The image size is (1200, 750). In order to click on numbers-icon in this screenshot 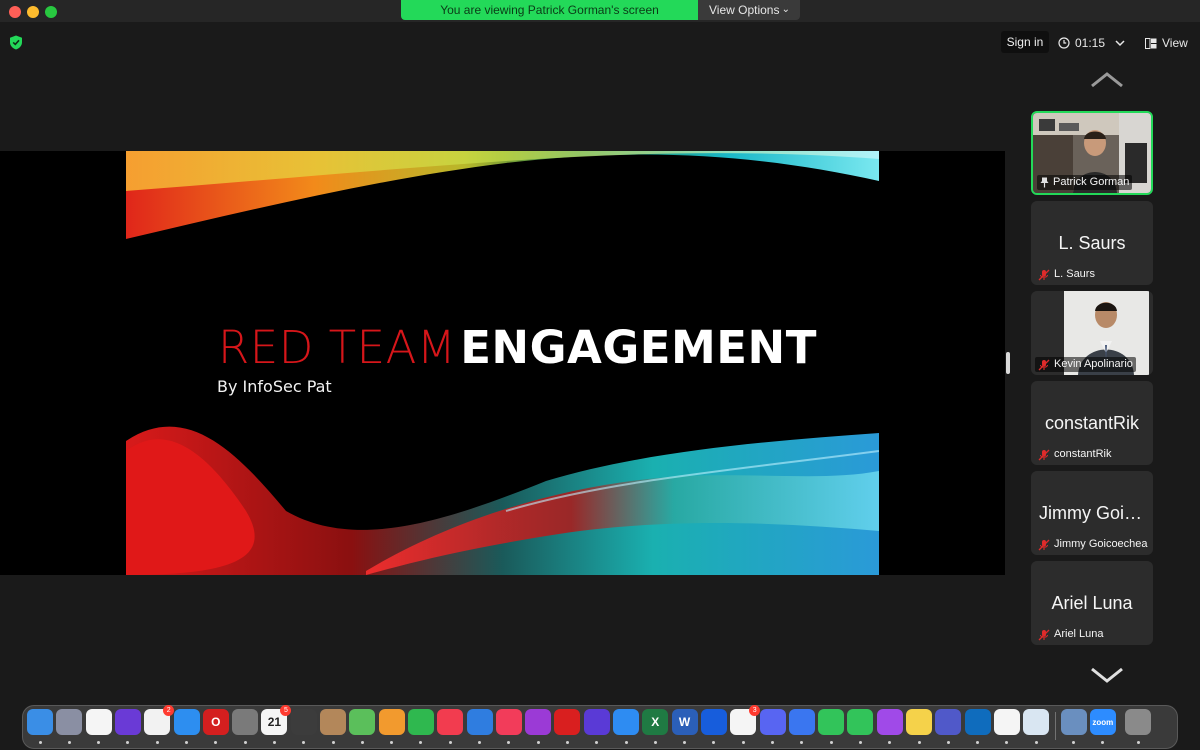, I will do `click(420, 722)`.